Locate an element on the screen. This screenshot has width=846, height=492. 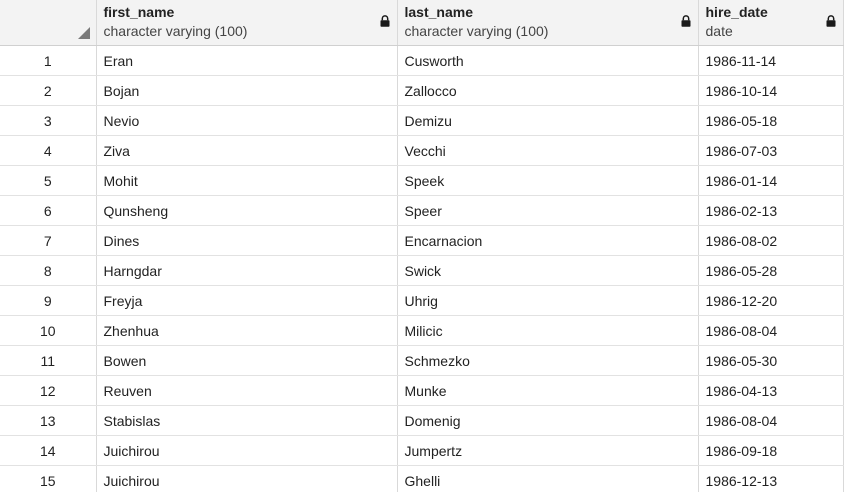
first-name-cell: Eran is located at coordinates (247, 60).